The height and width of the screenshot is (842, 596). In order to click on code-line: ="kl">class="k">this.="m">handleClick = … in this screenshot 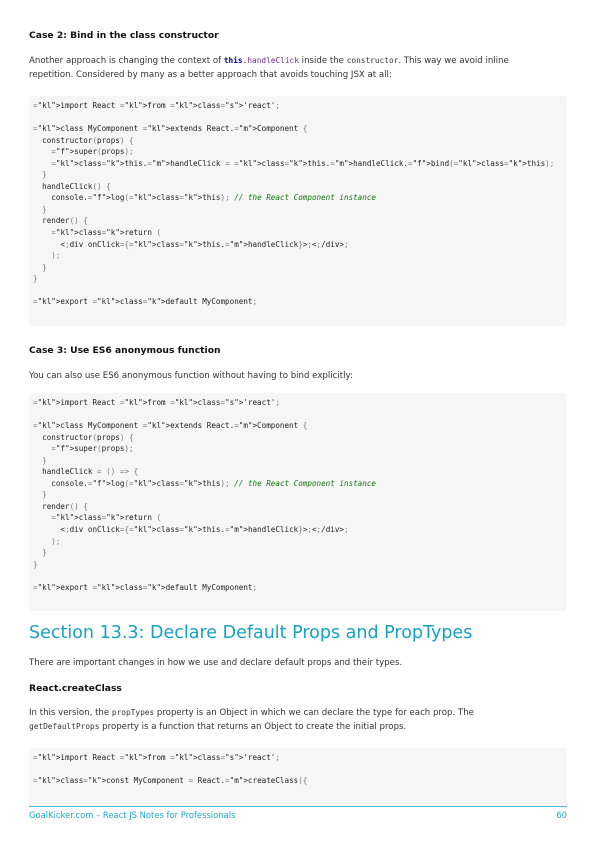, I will do `click(303, 163)`.